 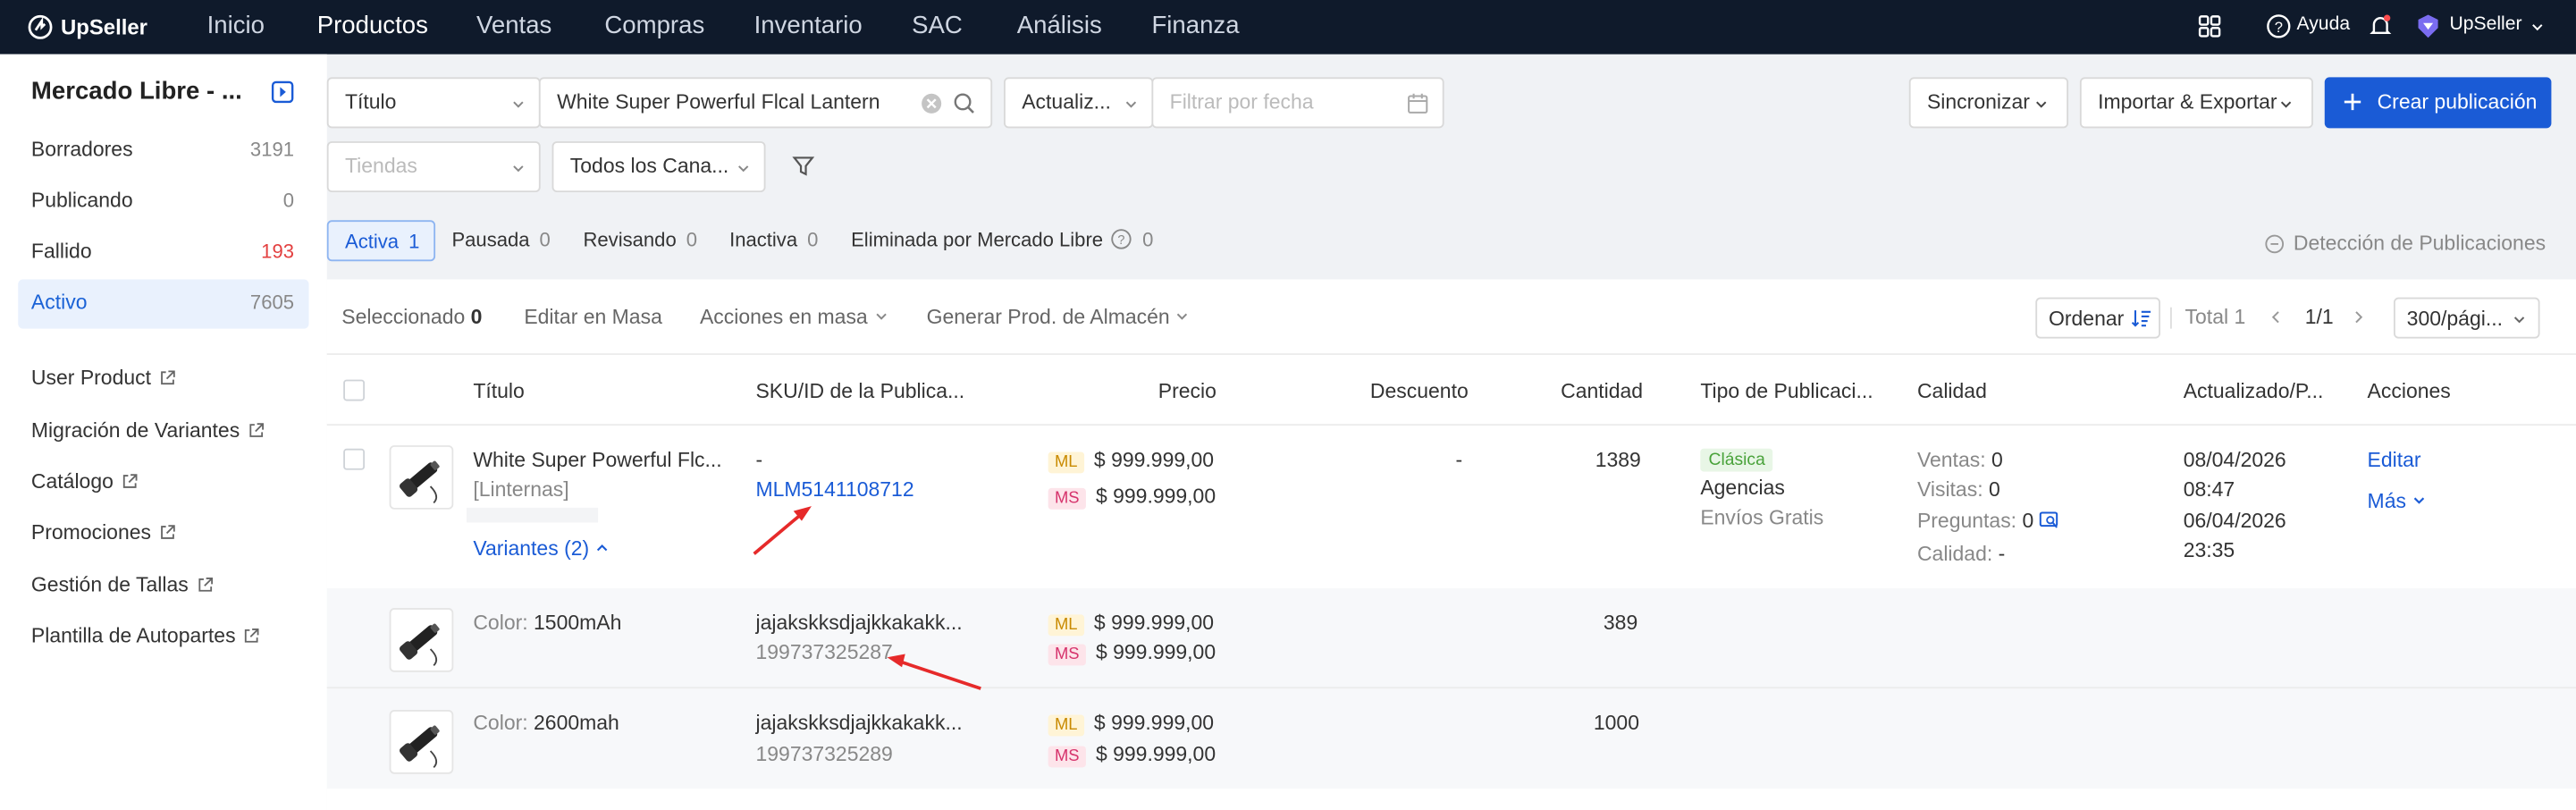 What do you see at coordinates (1059, 317) in the screenshot?
I see `generate-warehouse-dropdown: Generar Prod. de Almacén` at bounding box center [1059, 317].